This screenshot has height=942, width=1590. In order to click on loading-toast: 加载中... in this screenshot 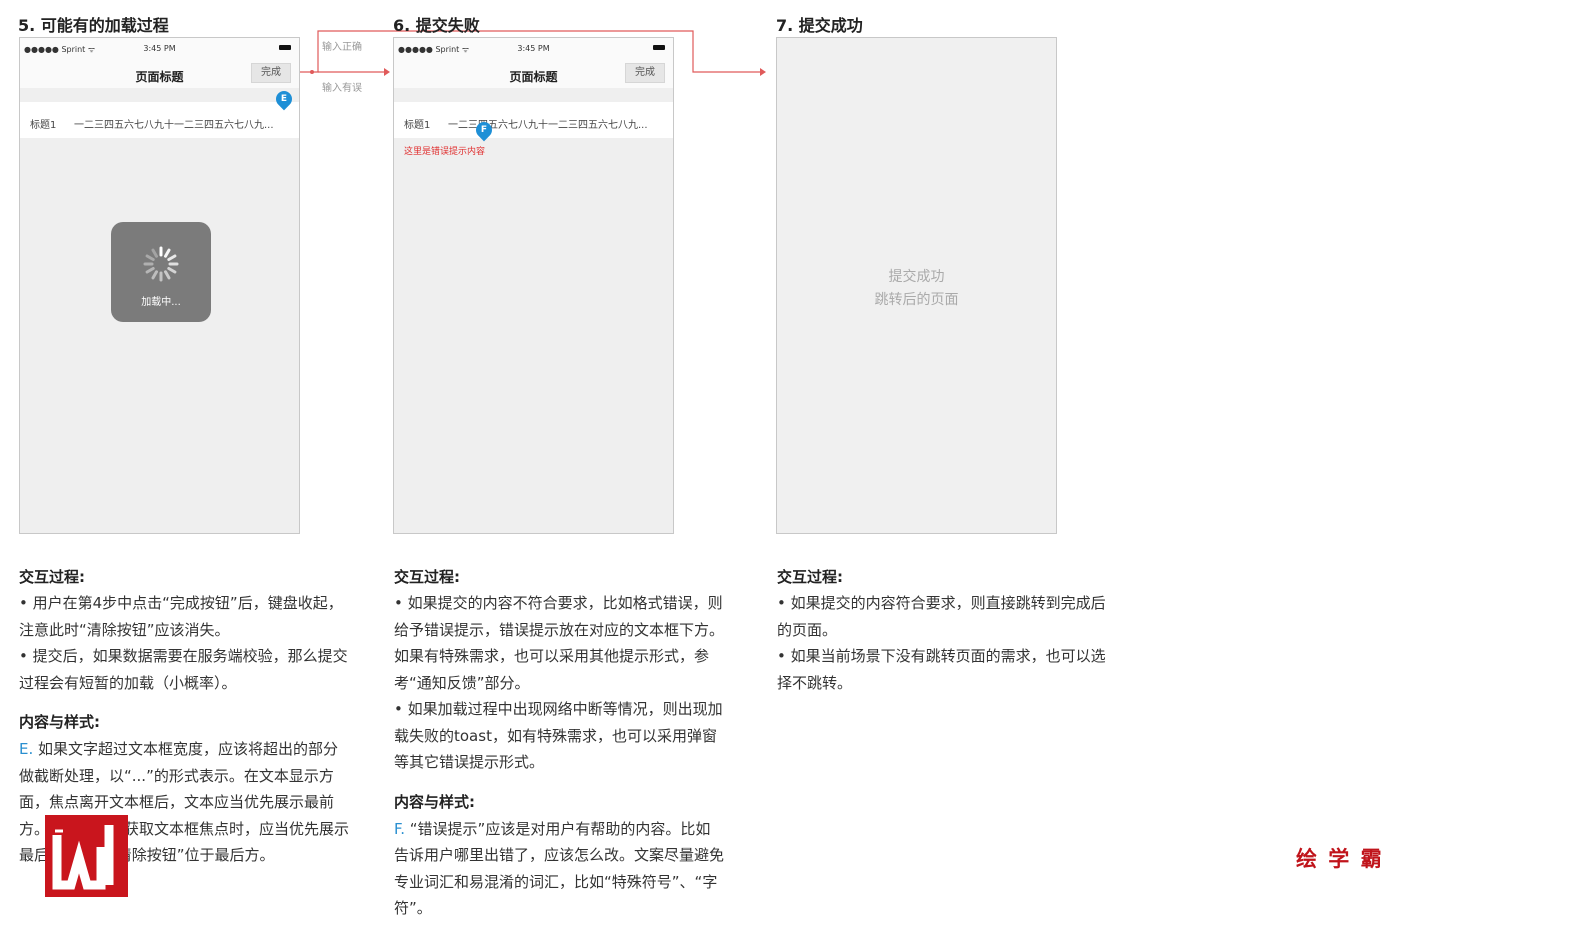, I will do `click(161, 272)`.